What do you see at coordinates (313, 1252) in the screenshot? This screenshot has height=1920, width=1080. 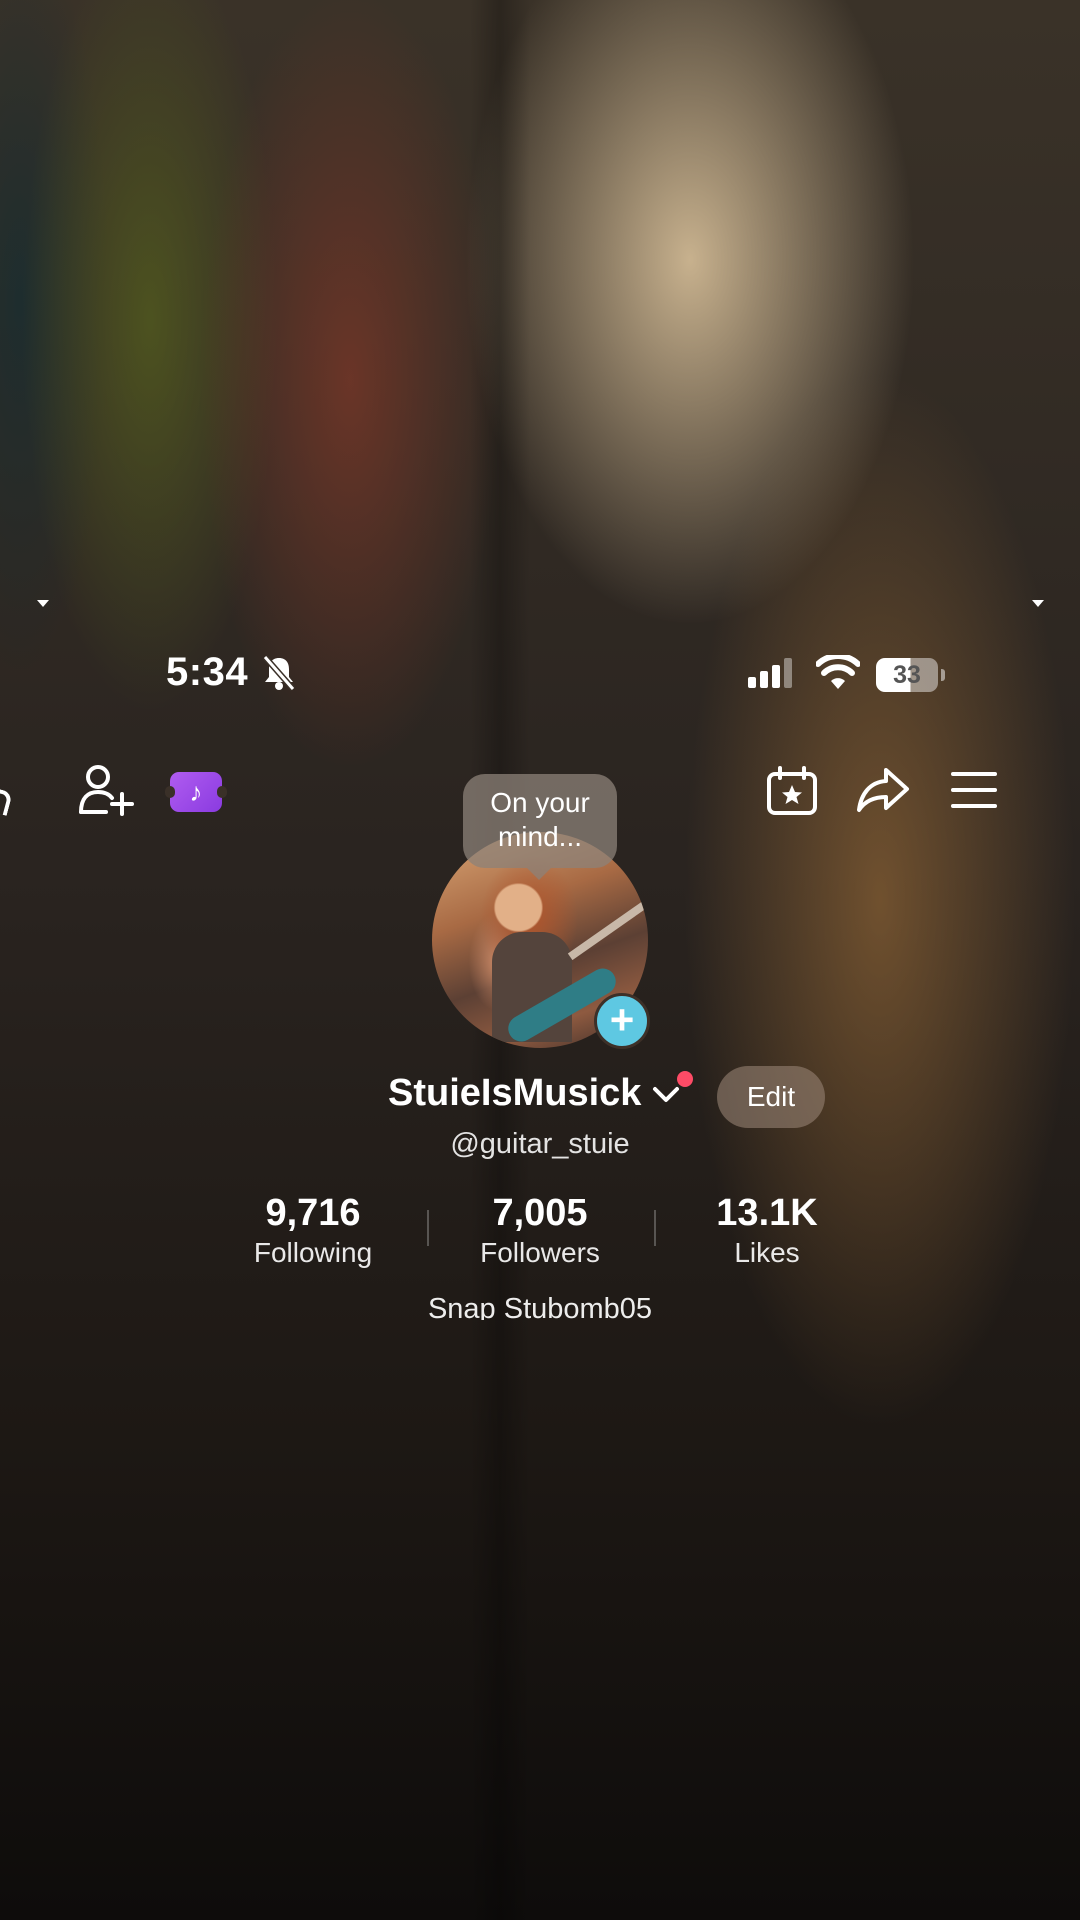 I see `following-label: Following` at bounding box center [313, 1252].